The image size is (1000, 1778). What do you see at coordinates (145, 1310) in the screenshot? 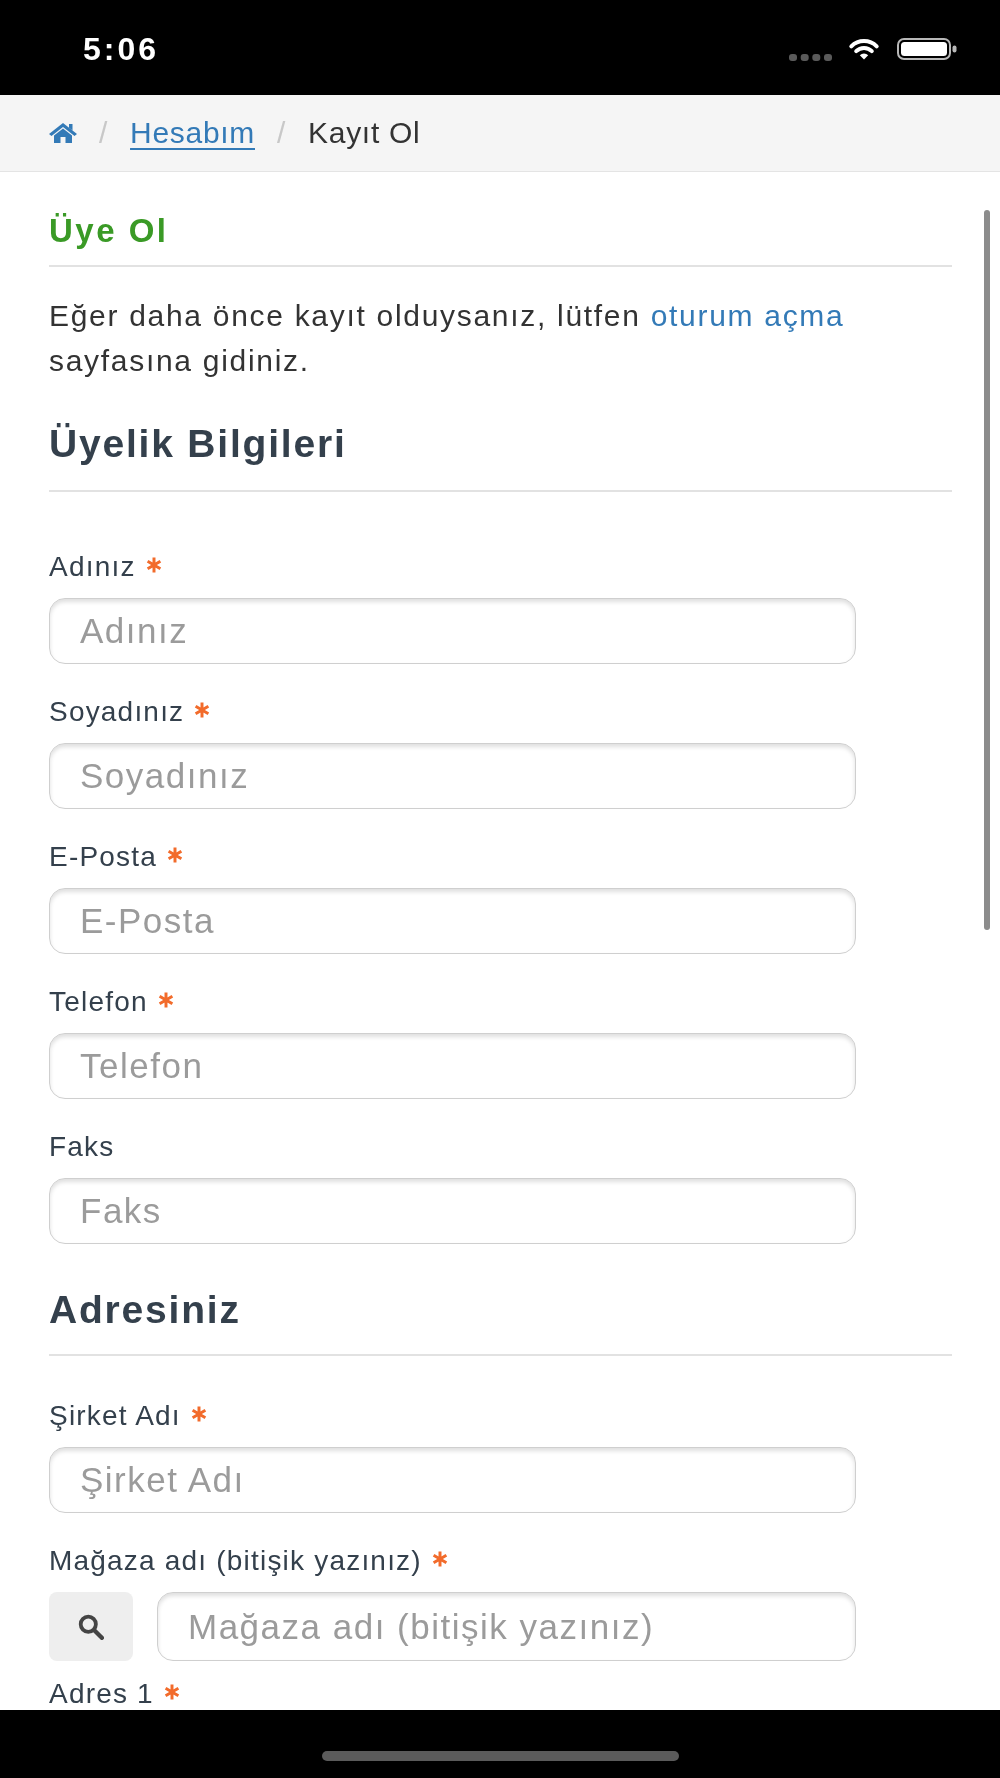
I see `section-heading: Adresiniz` at bounding box center [145, 1310].